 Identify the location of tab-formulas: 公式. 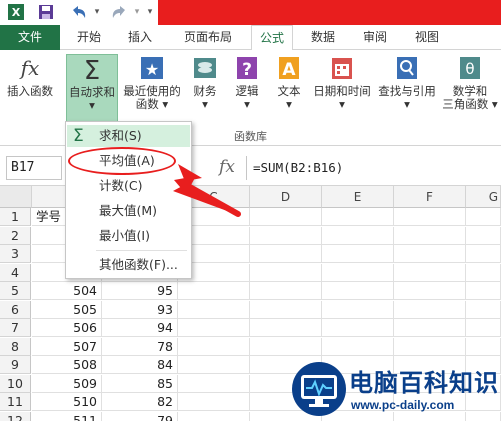
(272, 38).